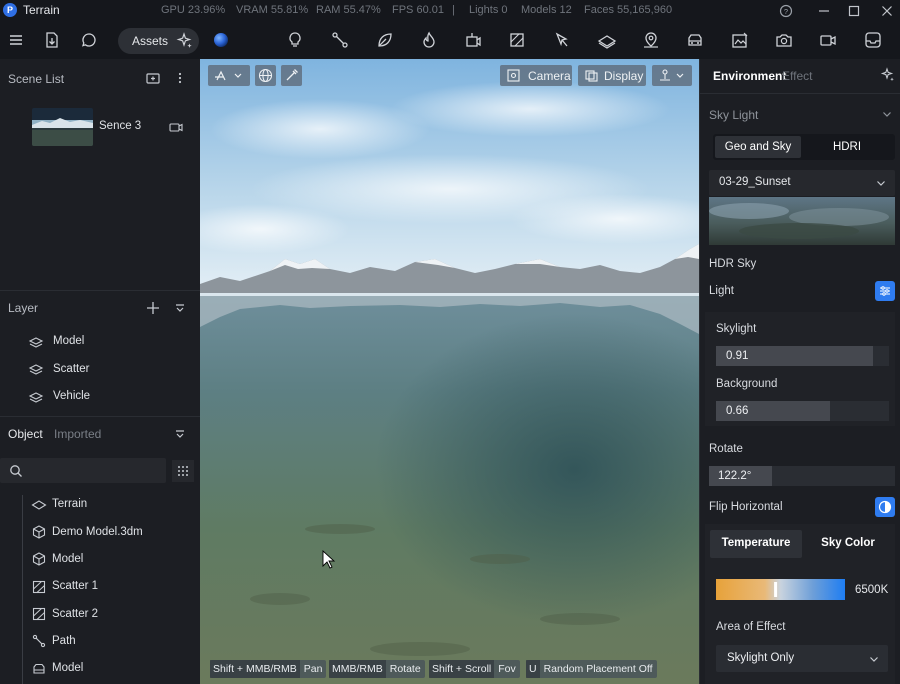 The height and width of the screenshot is (684, 900). What do you see at coordinates (255, 669) in the screenshot?
I see `hint-key: Shift + MMB/RMB` at bounding box center [255, 669].